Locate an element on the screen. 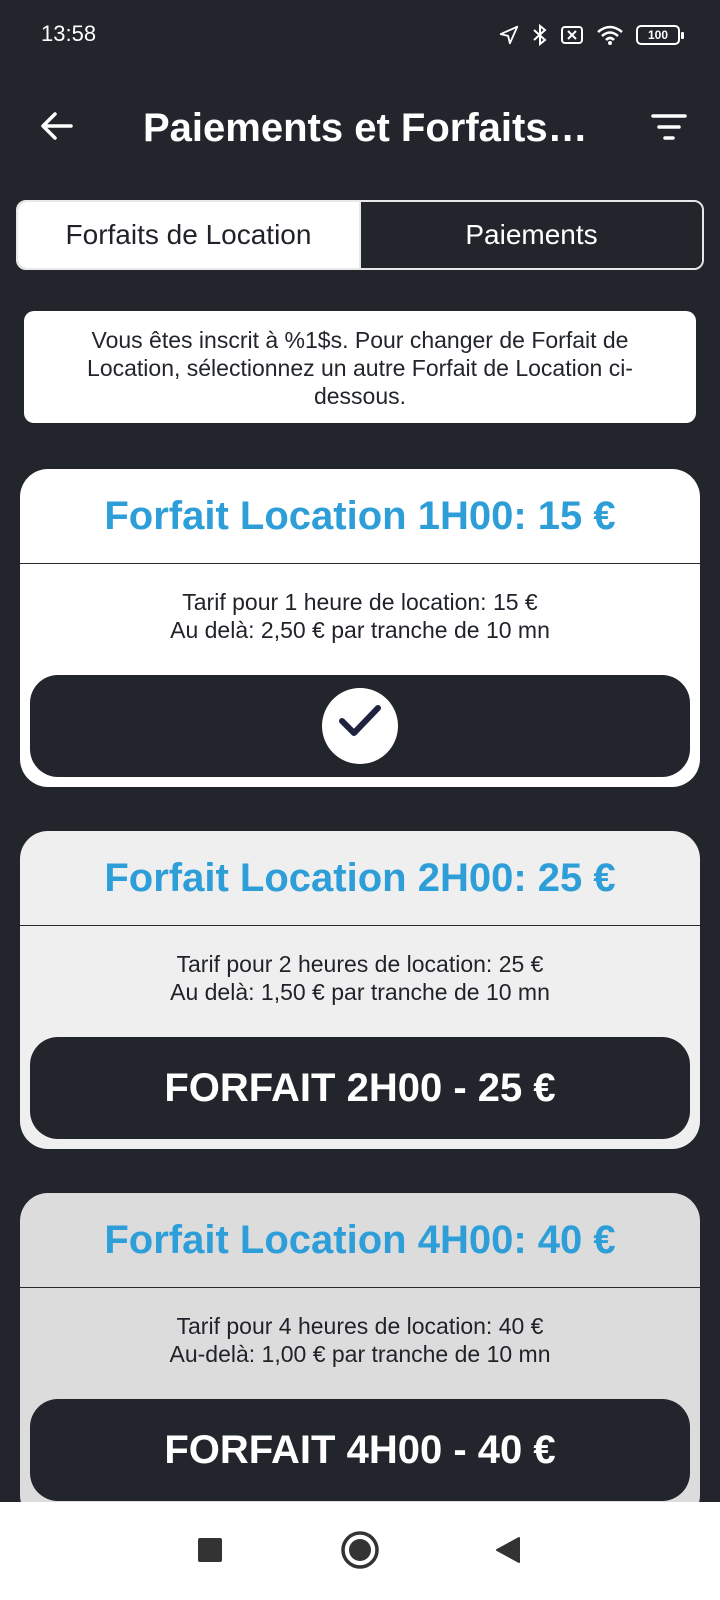 The image size is (720, 1600). filter-button is located at coordinates (669, 129).